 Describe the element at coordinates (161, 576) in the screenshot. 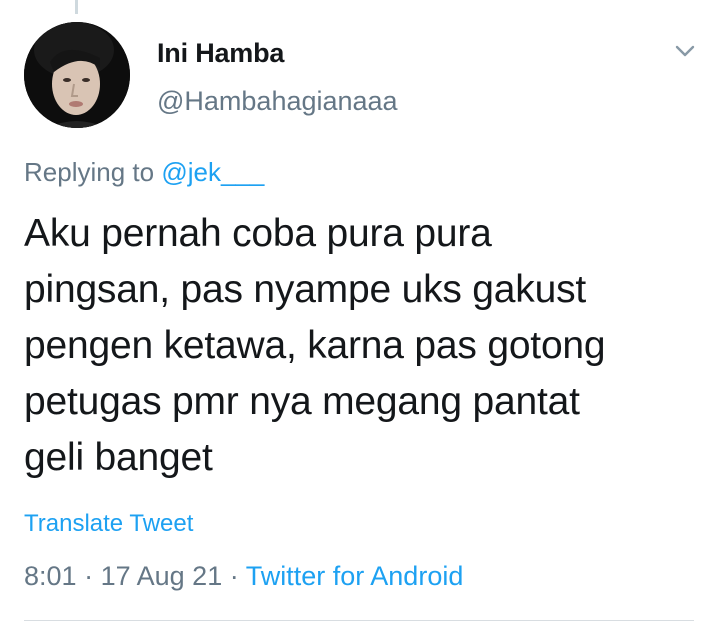

I see `tweet-date: 17 Aug 21` at that location.